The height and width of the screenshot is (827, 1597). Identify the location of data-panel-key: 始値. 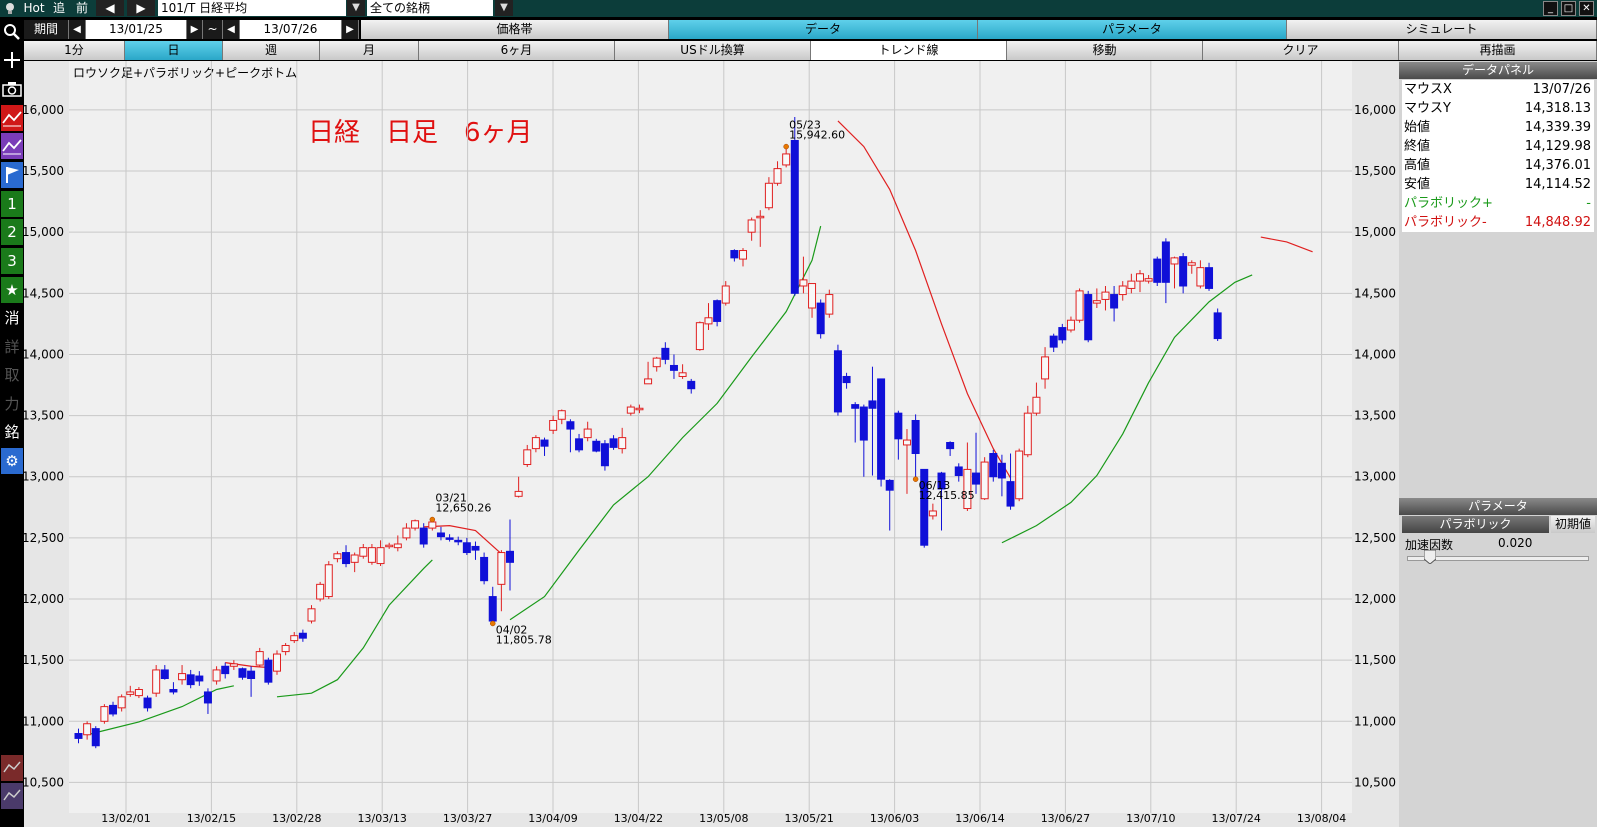
(1417, 127).